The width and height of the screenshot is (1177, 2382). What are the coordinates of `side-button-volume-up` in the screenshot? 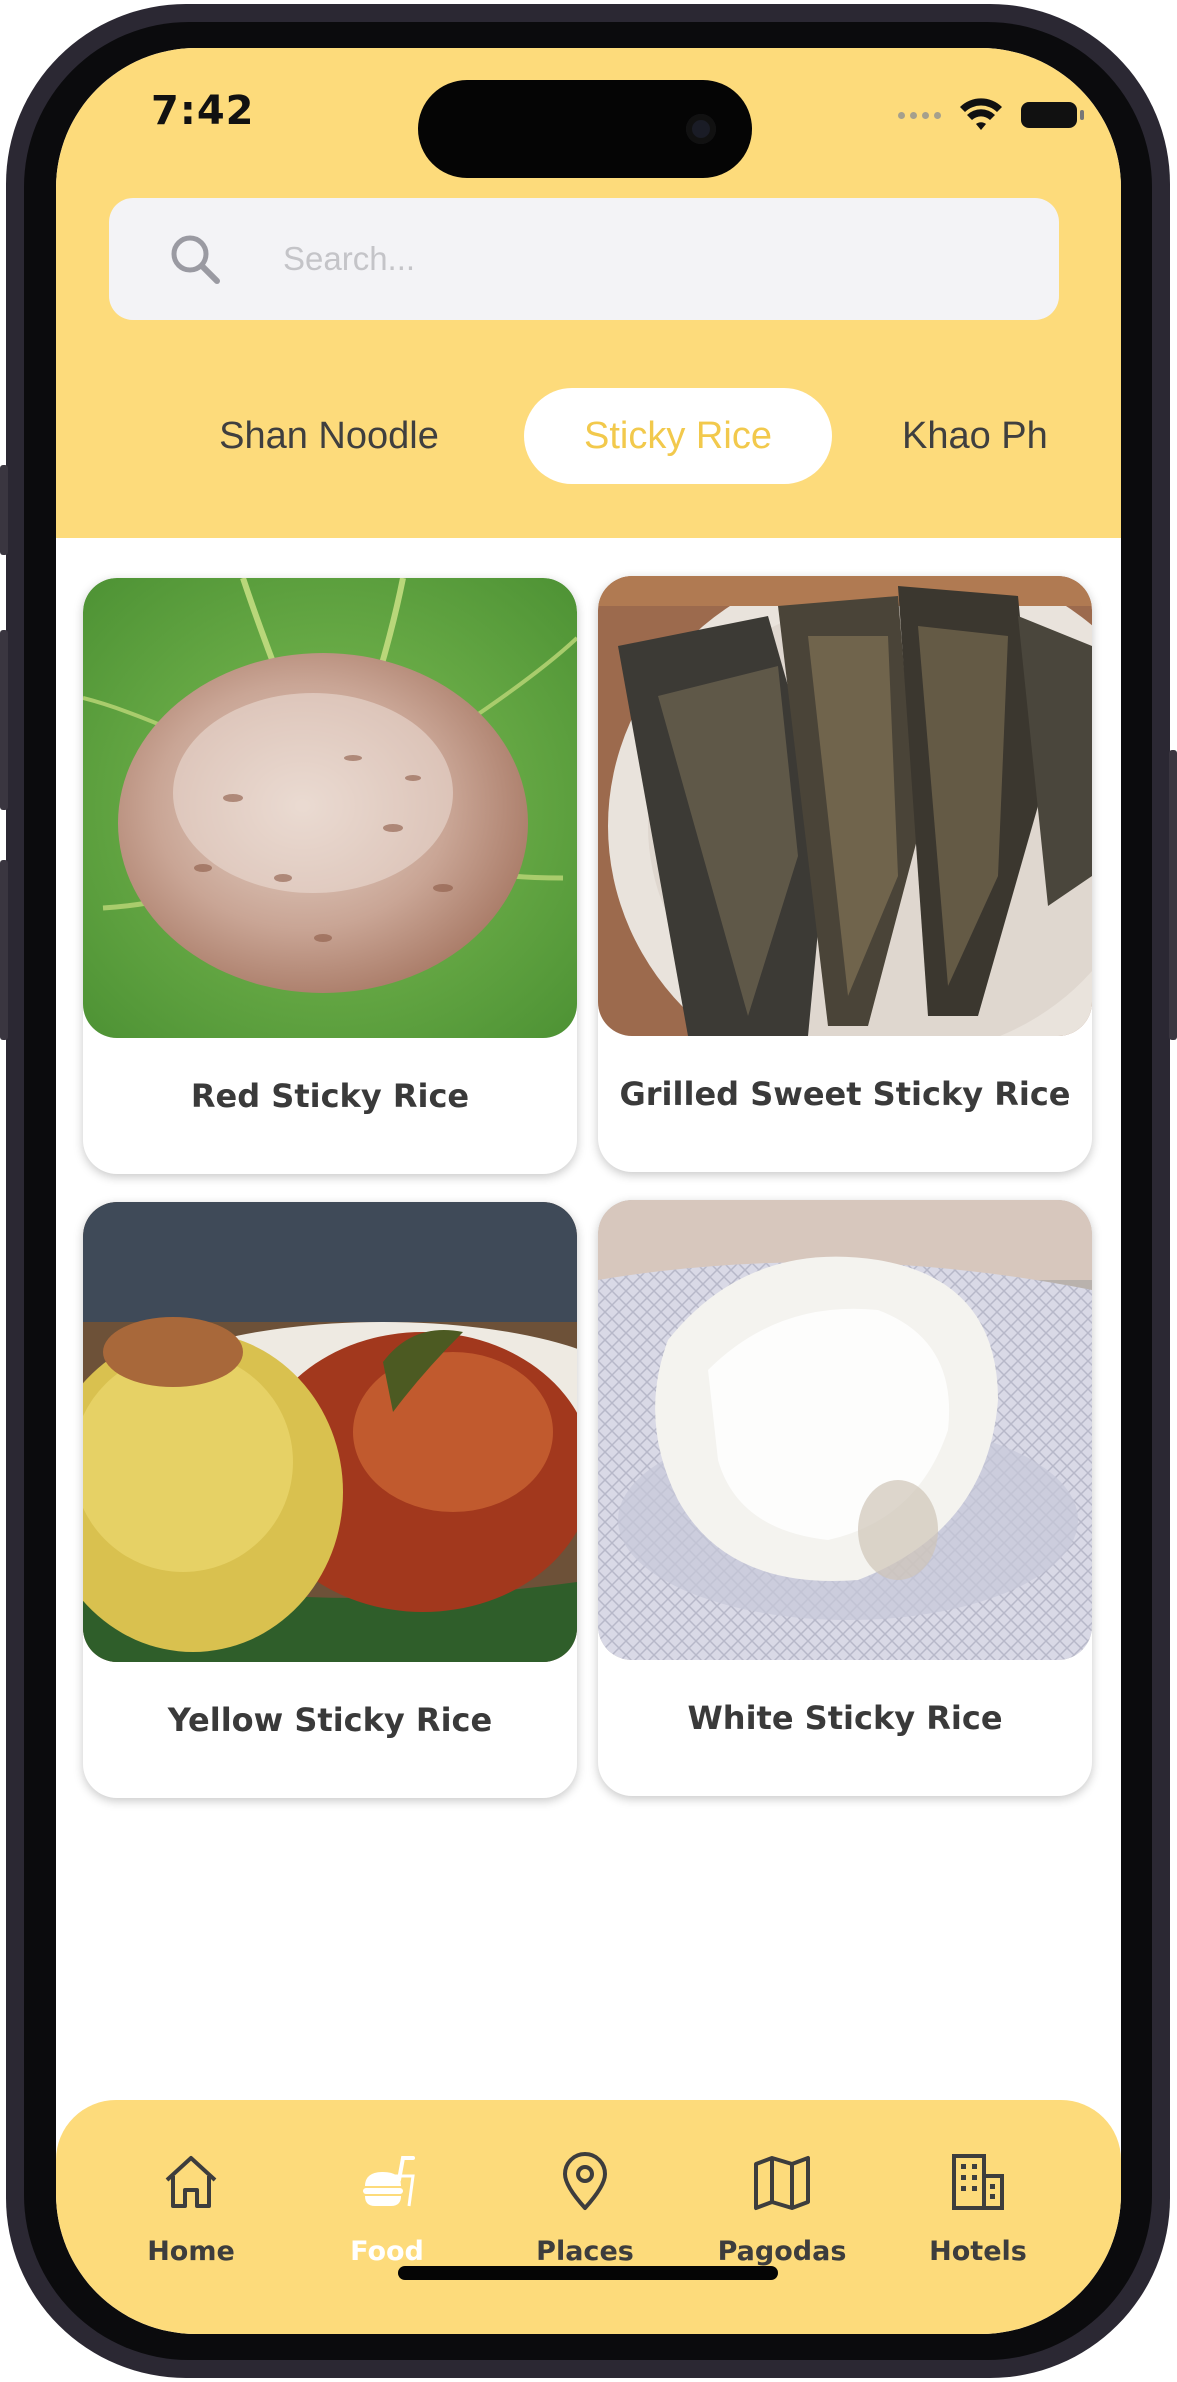 It's located at (4, 720).